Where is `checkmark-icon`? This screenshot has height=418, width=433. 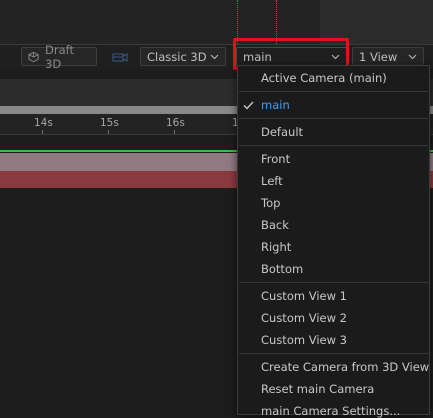 checkmark-icon is located at coordinates (248, 105).